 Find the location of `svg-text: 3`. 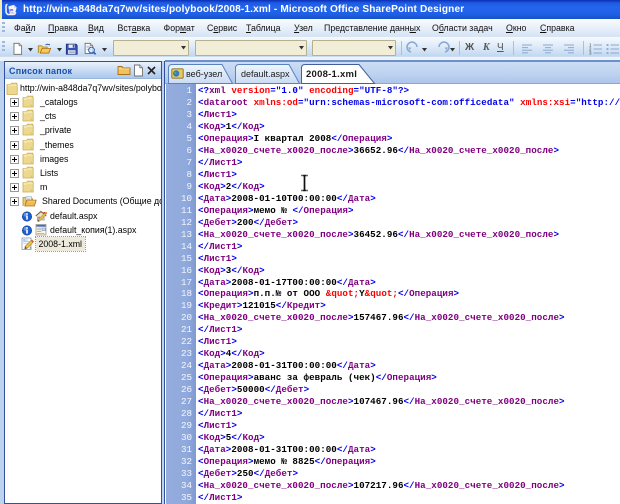

svg-text: 3 is located at coordinates (590, 53).